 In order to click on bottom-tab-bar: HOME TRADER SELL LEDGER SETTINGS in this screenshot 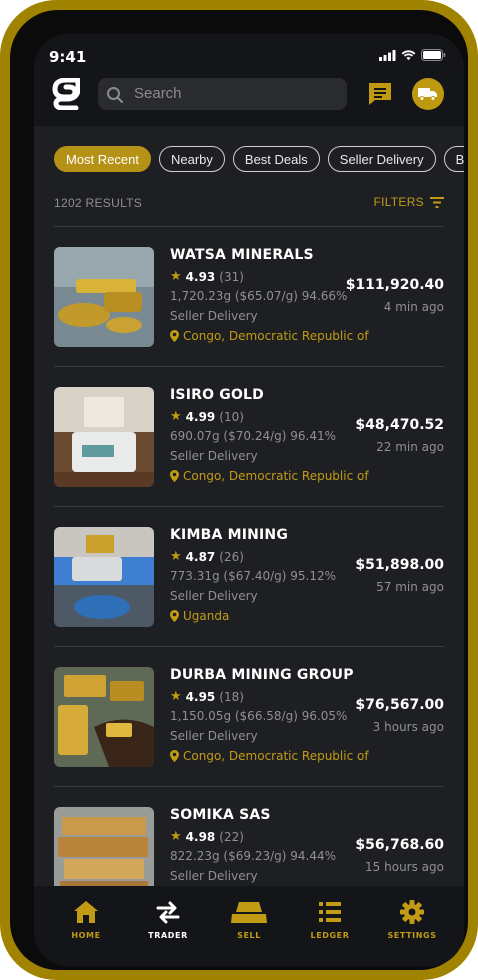, I will do `click(249, 926)`.